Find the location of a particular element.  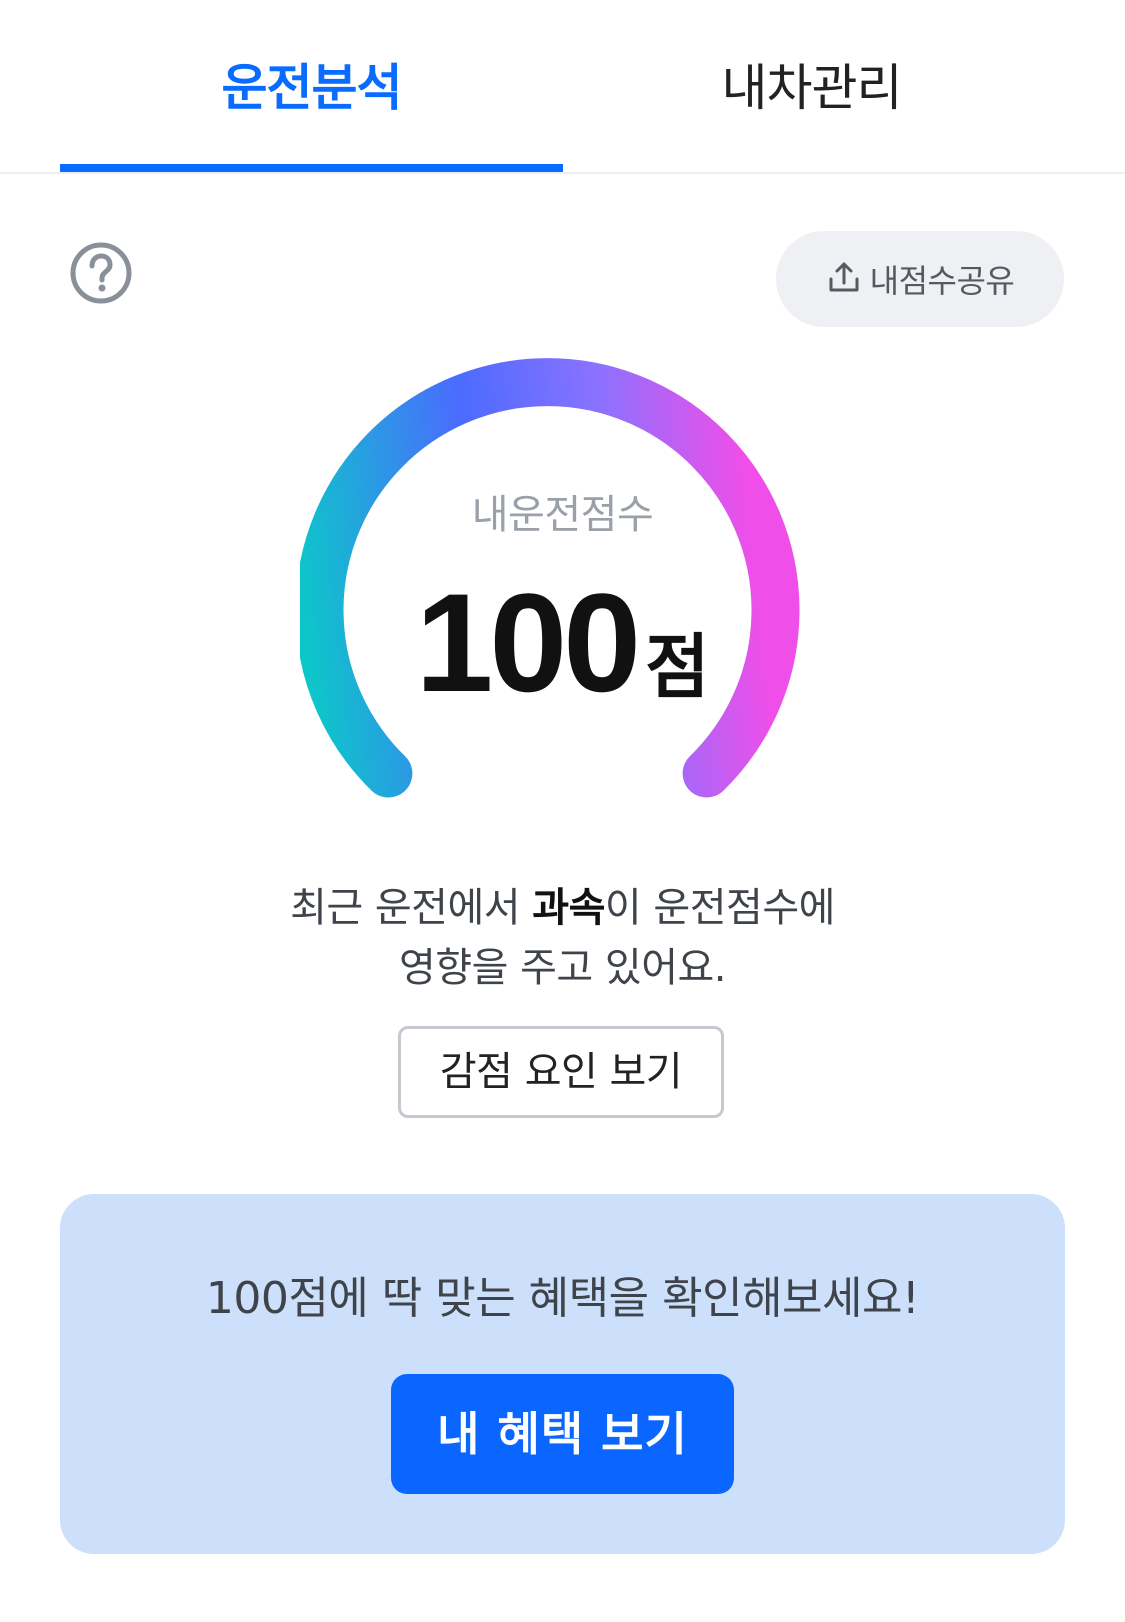

question-circle-icon is located at coordinates (101, 273).